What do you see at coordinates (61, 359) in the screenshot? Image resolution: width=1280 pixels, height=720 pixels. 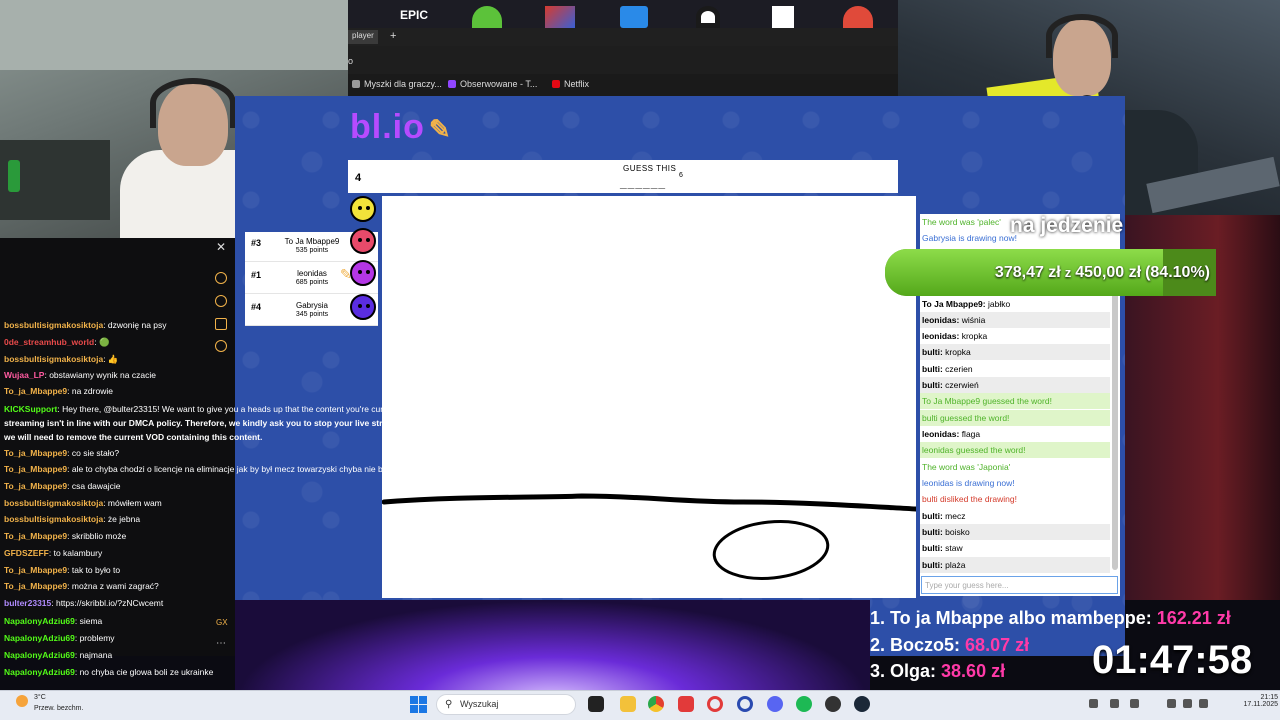 I see `stream-chat-message: bossbultisigmakosiktoja: 👍` at bounding box center [61, 359].